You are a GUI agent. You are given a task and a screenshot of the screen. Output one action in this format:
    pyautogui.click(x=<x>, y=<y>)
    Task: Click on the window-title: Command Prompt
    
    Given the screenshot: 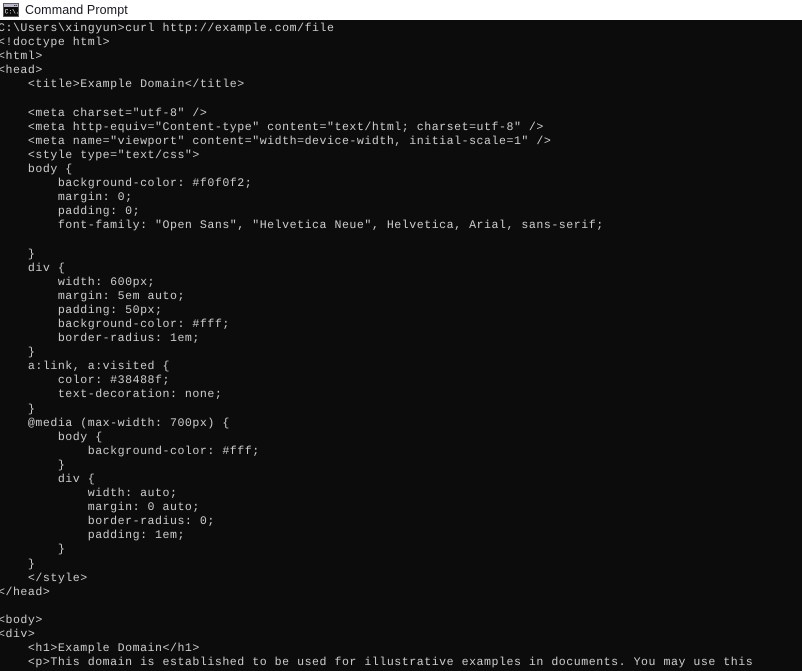 What is the action you would take?
    pyautogui.click(x=76, y=10)
    